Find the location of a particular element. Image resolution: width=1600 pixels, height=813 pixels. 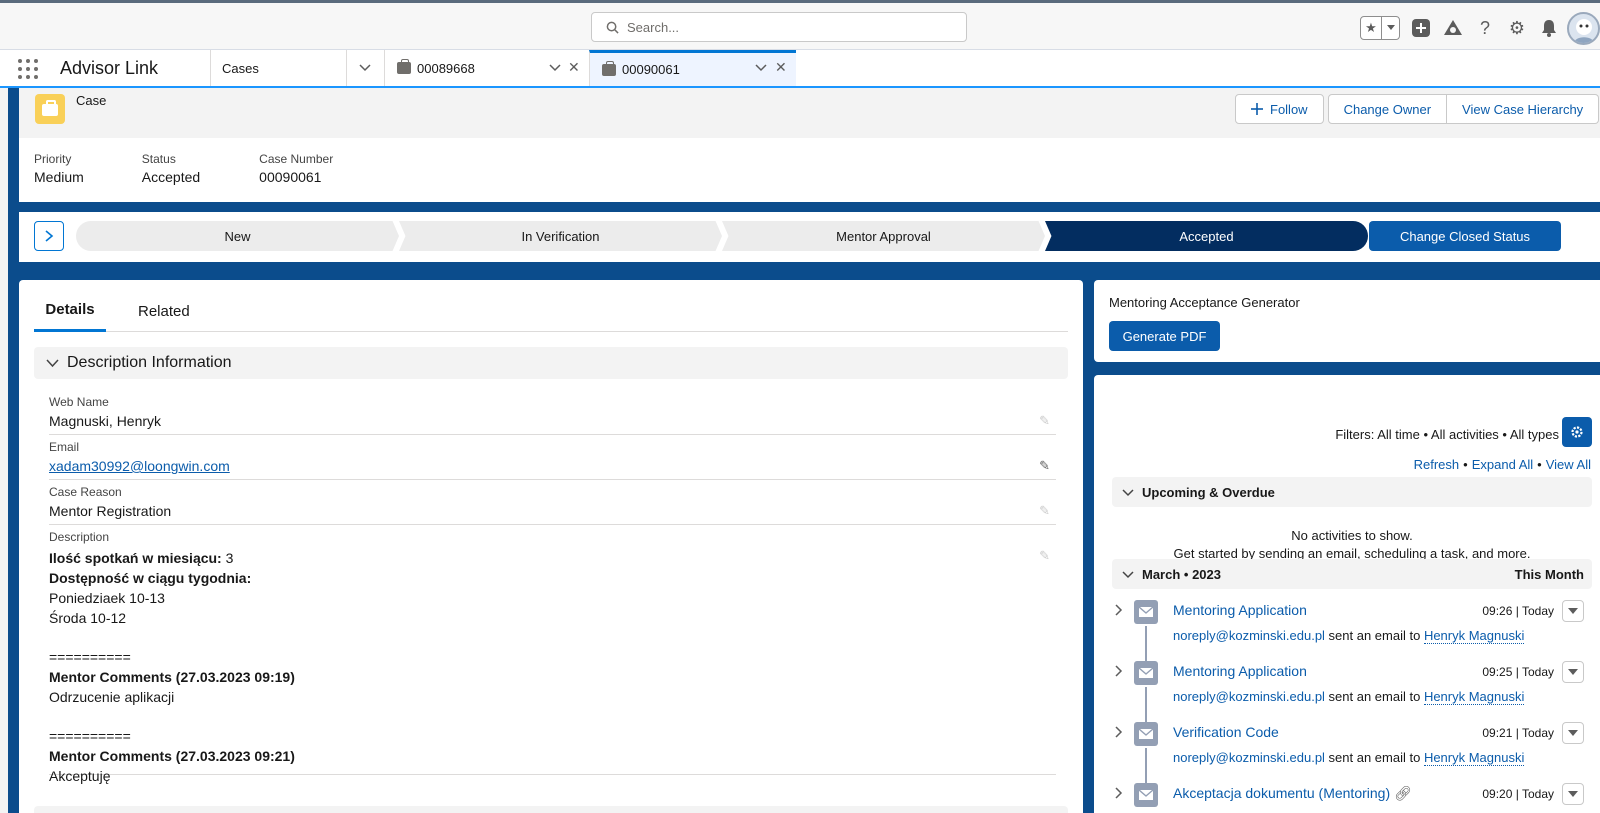

header-actions: Follow Change Owner View Case Hierarchy is located at coordinates (1417, 109).